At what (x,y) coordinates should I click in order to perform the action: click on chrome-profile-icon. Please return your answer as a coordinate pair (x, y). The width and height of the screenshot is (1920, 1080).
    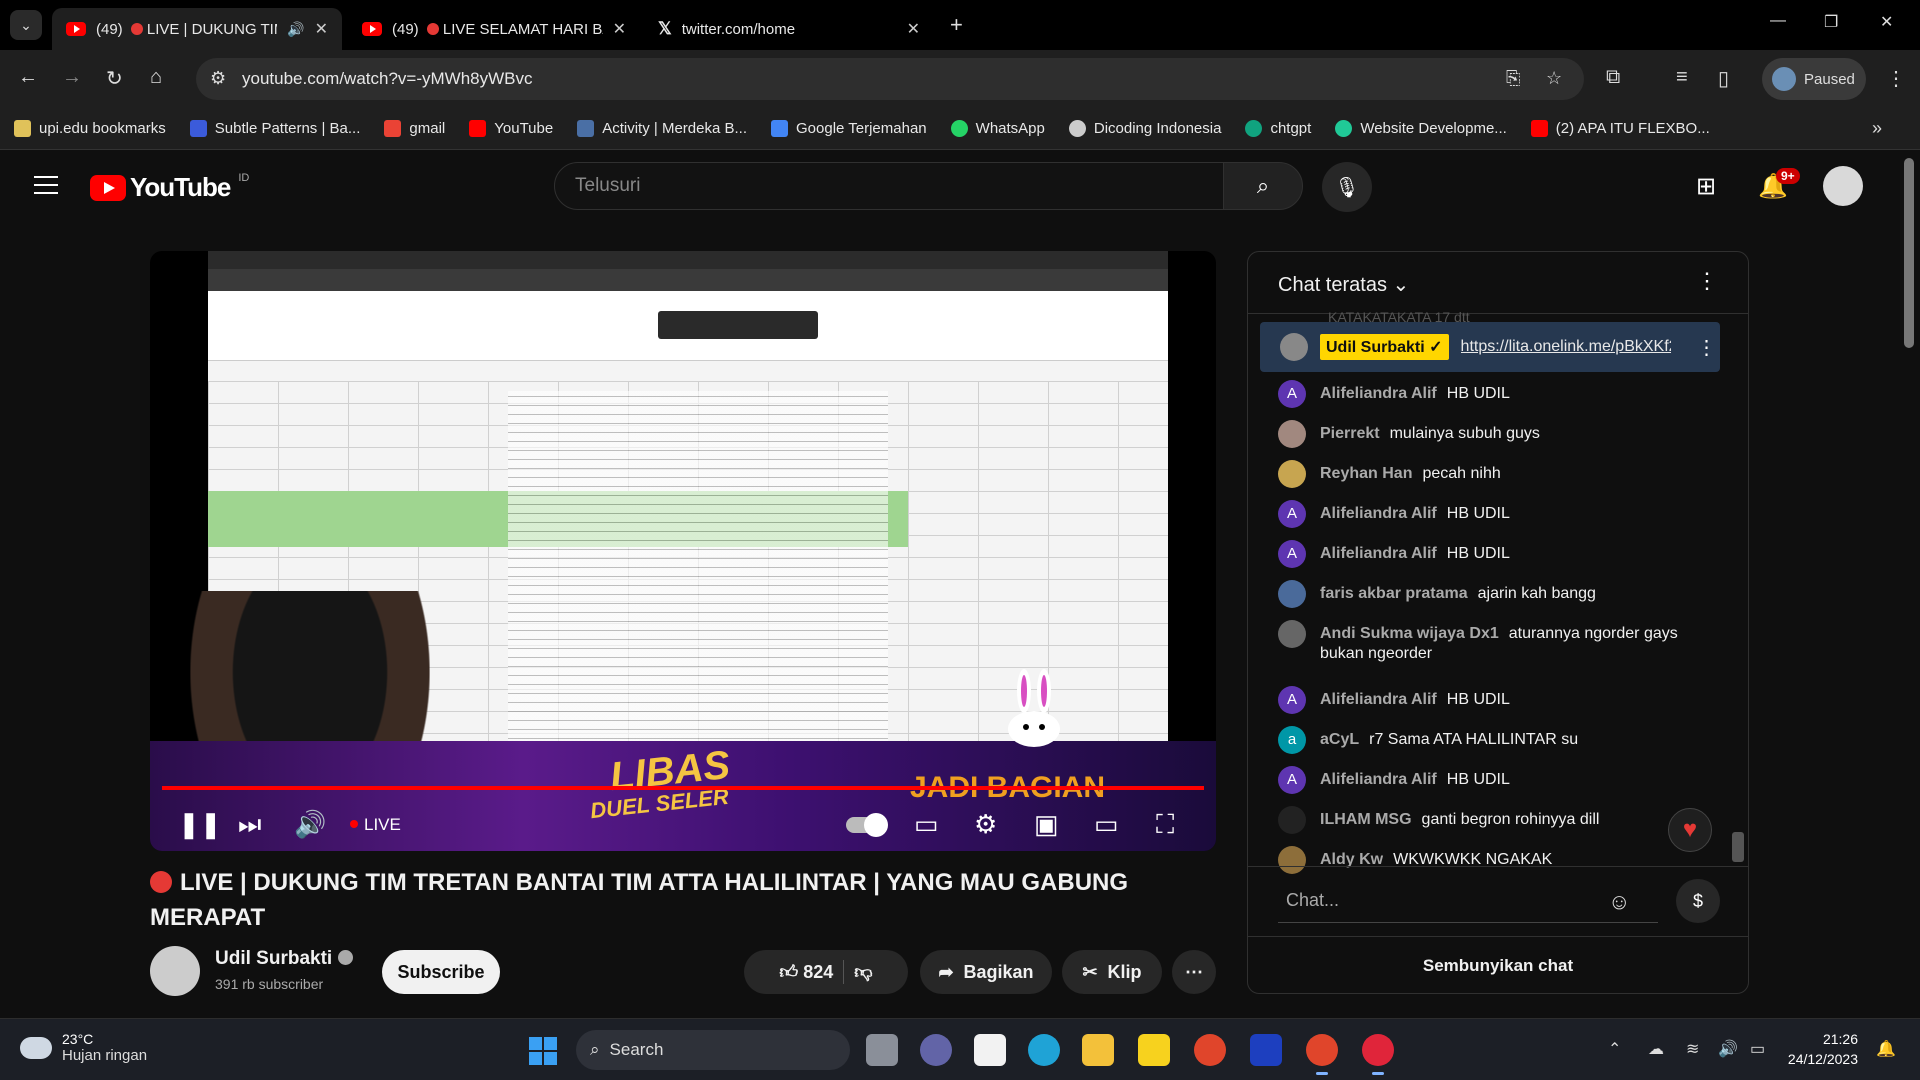
    Looking at the image, I should click on (1322, 1054).